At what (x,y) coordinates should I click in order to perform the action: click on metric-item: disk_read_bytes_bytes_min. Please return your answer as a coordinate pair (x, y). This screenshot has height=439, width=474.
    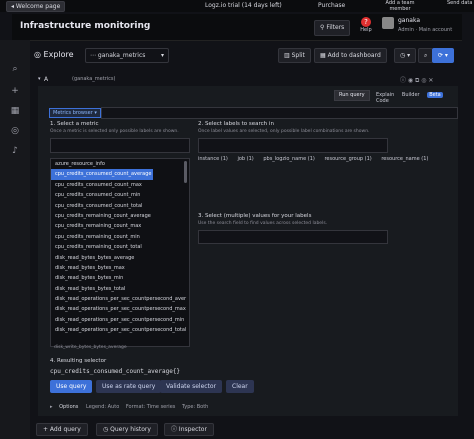
    Looking at the image, I should click on (120, 278).